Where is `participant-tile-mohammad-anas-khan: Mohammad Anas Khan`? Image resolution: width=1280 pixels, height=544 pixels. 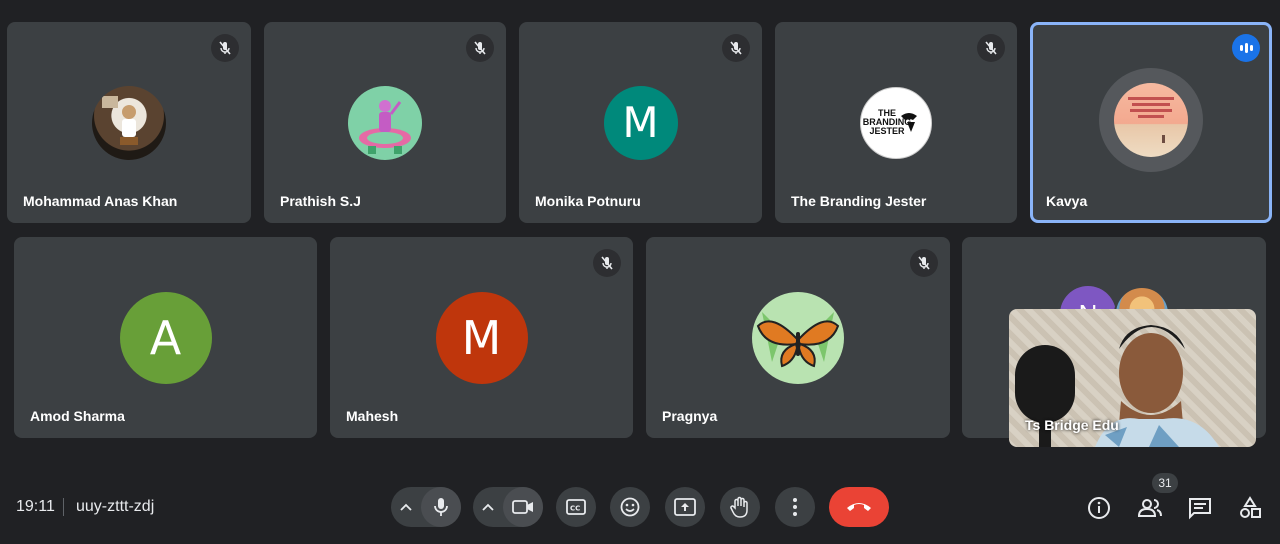
participant-tile-mohammad-anas-khan: Mohammad Anas Khan is located at coordinates (129, 122).